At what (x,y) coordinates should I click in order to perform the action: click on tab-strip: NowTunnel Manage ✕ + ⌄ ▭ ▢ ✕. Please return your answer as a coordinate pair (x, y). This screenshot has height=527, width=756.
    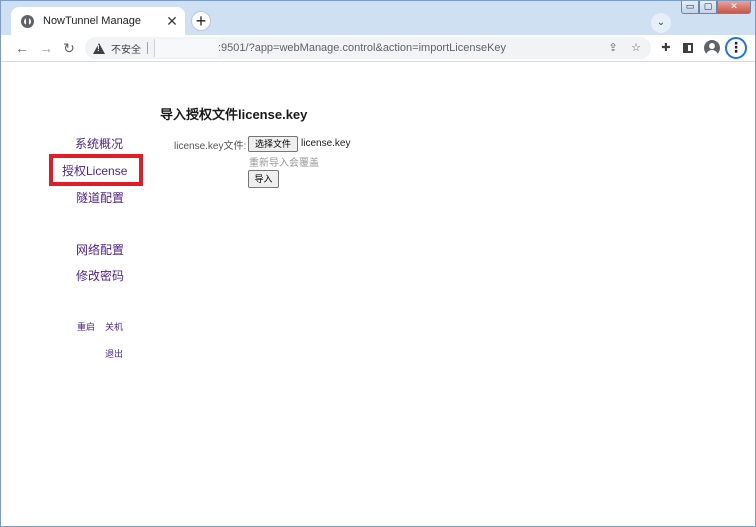
    Looking at the image, I should click on (378, 18).